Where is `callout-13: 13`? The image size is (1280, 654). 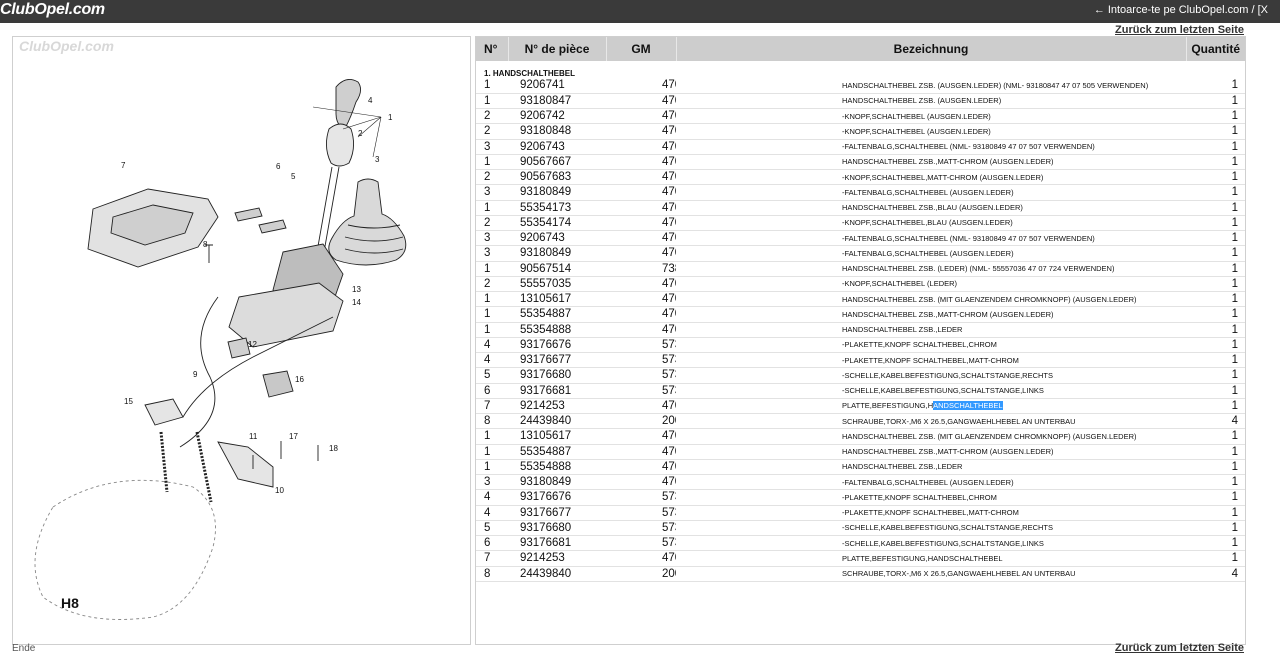 callout-13: 13 is located at coordinates (356, 289).